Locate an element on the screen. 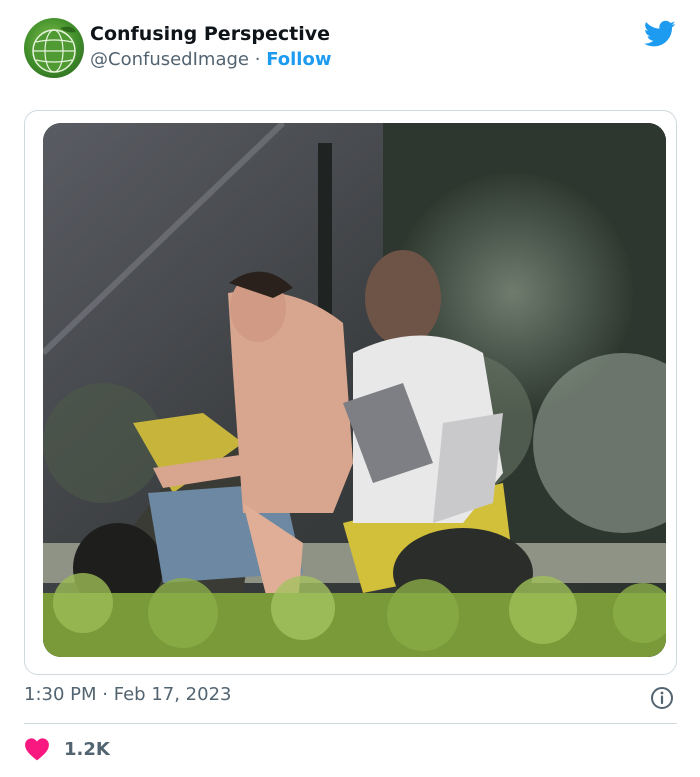 The height and width of the screenshot is (777, 700). tweet-timestamp: 1:30 PM · Feb 17, 2023 is located at coordinates (127, 694).